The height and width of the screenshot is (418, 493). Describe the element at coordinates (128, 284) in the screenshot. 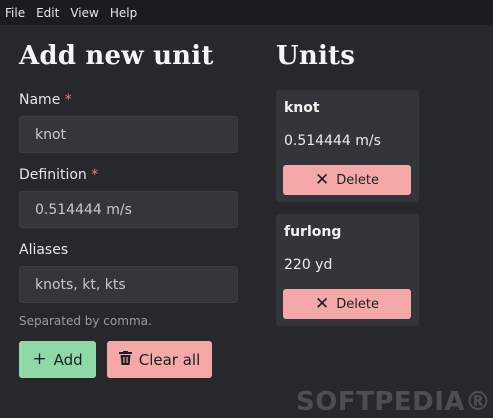

I see `aliases-input` at that location.